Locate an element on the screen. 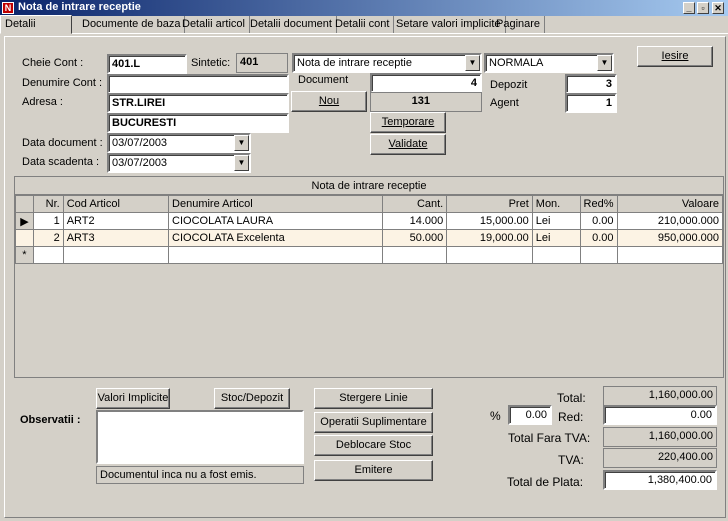 This screenshot has height=521, width=728. tab-divider is located at coordinates (364, 33).